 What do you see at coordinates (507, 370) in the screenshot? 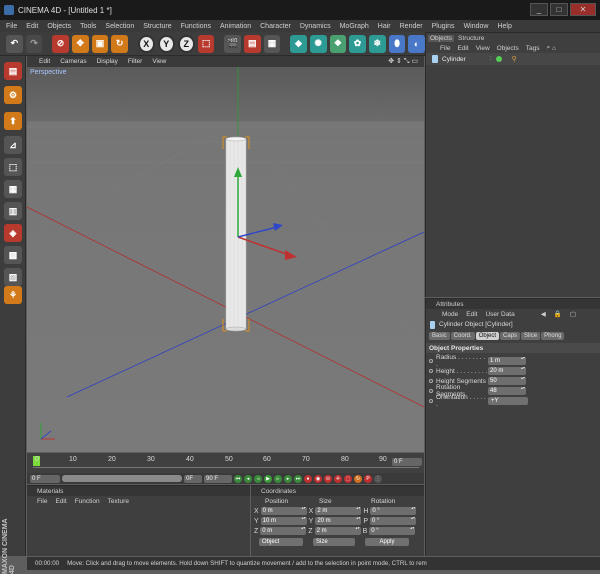
I see `height-field: 20 m` at bounding box center [507, 370].